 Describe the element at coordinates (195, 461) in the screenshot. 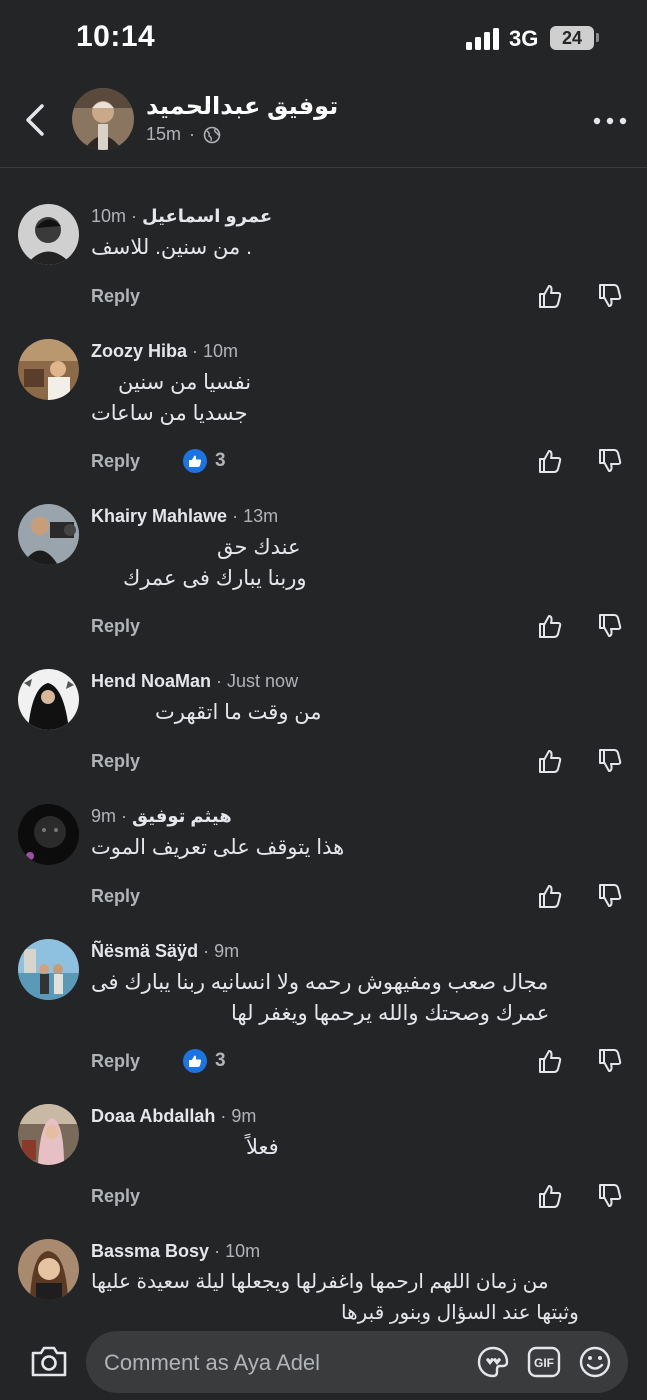

I see `like-badge-icon` at that location.